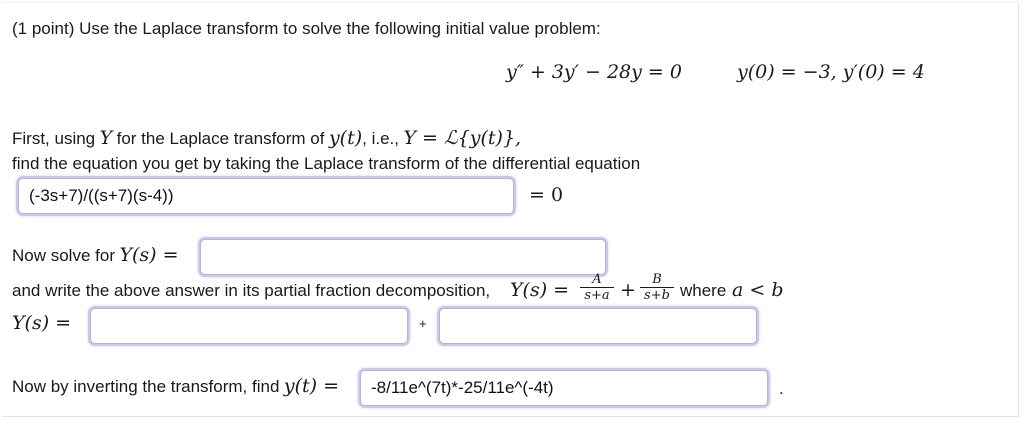 The height and width of the screenshot is (423, 1024). What do you see at coordinates (220, 138) in the screenshot?
I see `step1-intro-b: for the Laplace transform of` at bounding box center [220, 138].